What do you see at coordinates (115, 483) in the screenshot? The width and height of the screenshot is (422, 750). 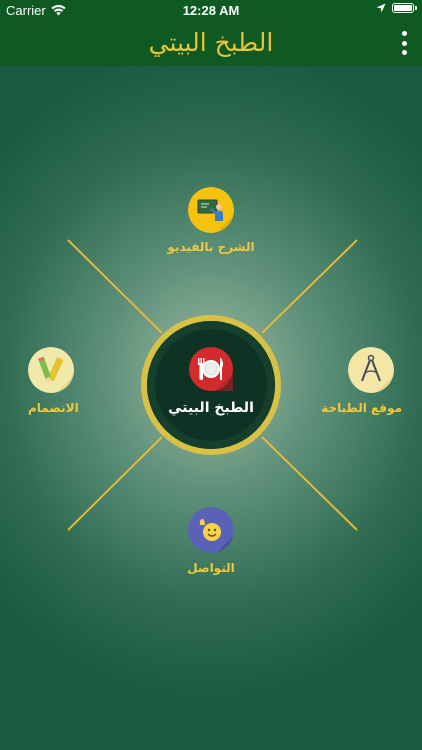 I see `connector-line-bottom-left` at bounding box center [115, 483].